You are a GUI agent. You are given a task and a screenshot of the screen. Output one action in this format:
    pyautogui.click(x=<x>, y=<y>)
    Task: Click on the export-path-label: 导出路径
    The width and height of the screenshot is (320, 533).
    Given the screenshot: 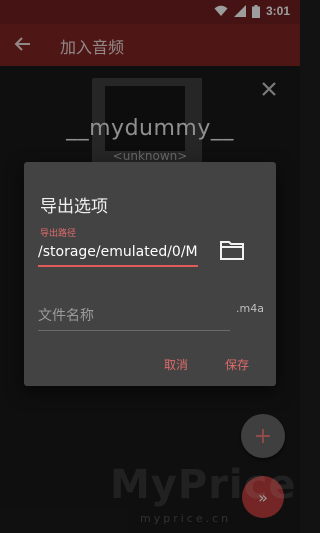 What is the action you would take?
    pyautogui.click(x=58, y=234)
    